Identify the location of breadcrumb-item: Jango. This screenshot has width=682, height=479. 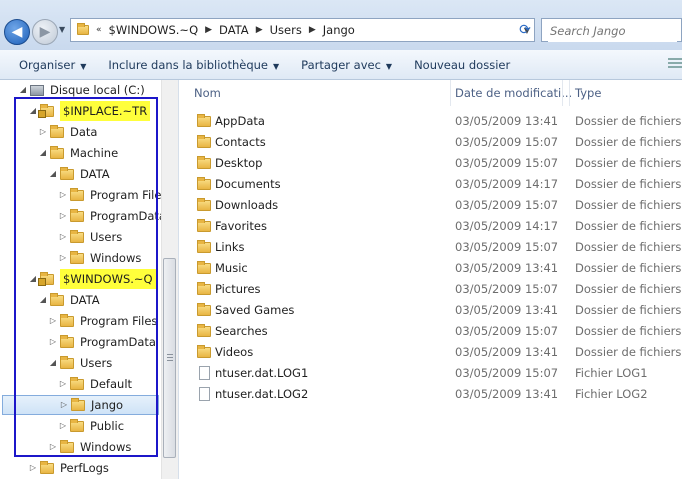
(339, 30).